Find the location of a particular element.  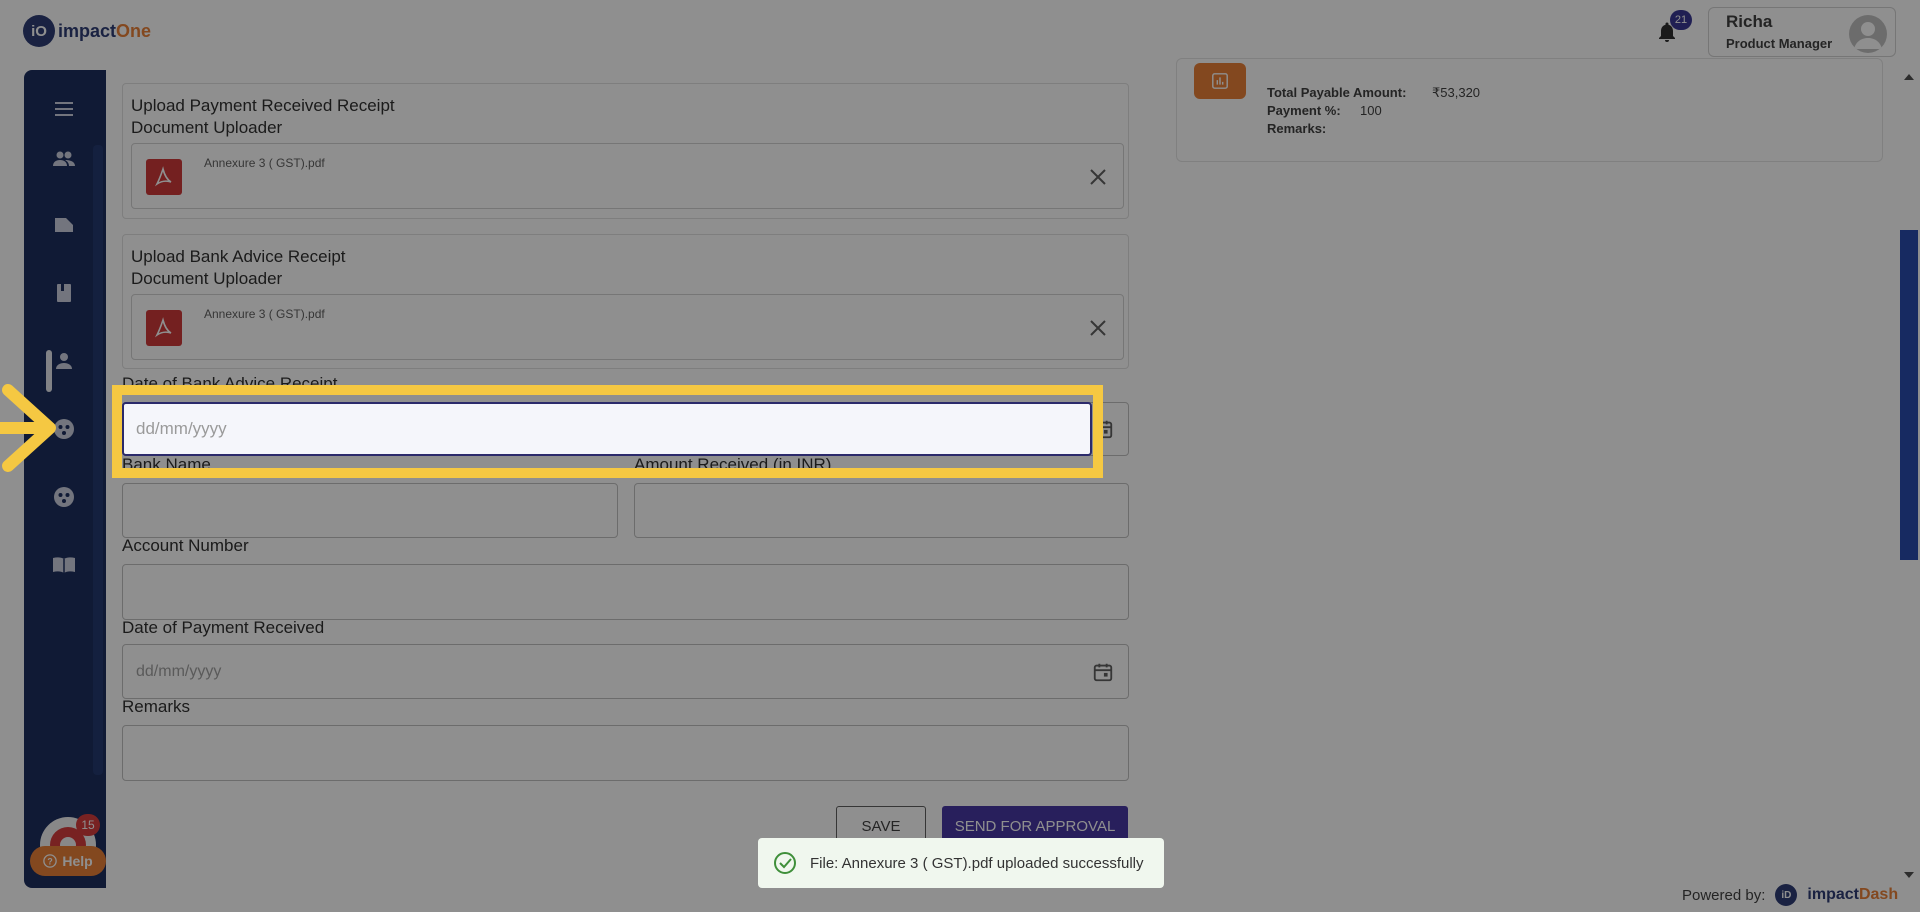

impactone-logo: iO impactOne is located at coordinates (87, 31).